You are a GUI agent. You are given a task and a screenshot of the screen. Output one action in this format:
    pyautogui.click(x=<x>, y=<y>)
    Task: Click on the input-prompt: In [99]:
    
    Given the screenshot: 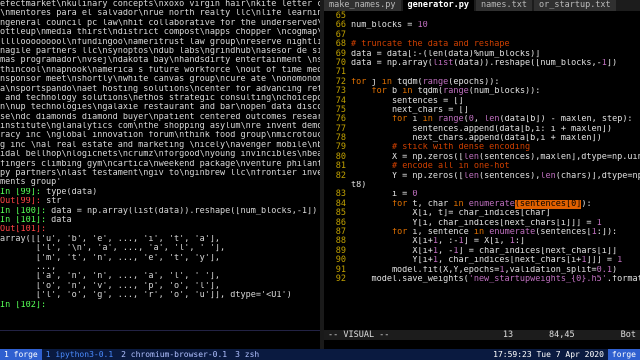 What is the action you would take?
    pyautogui.click(x=20, y=192)
    